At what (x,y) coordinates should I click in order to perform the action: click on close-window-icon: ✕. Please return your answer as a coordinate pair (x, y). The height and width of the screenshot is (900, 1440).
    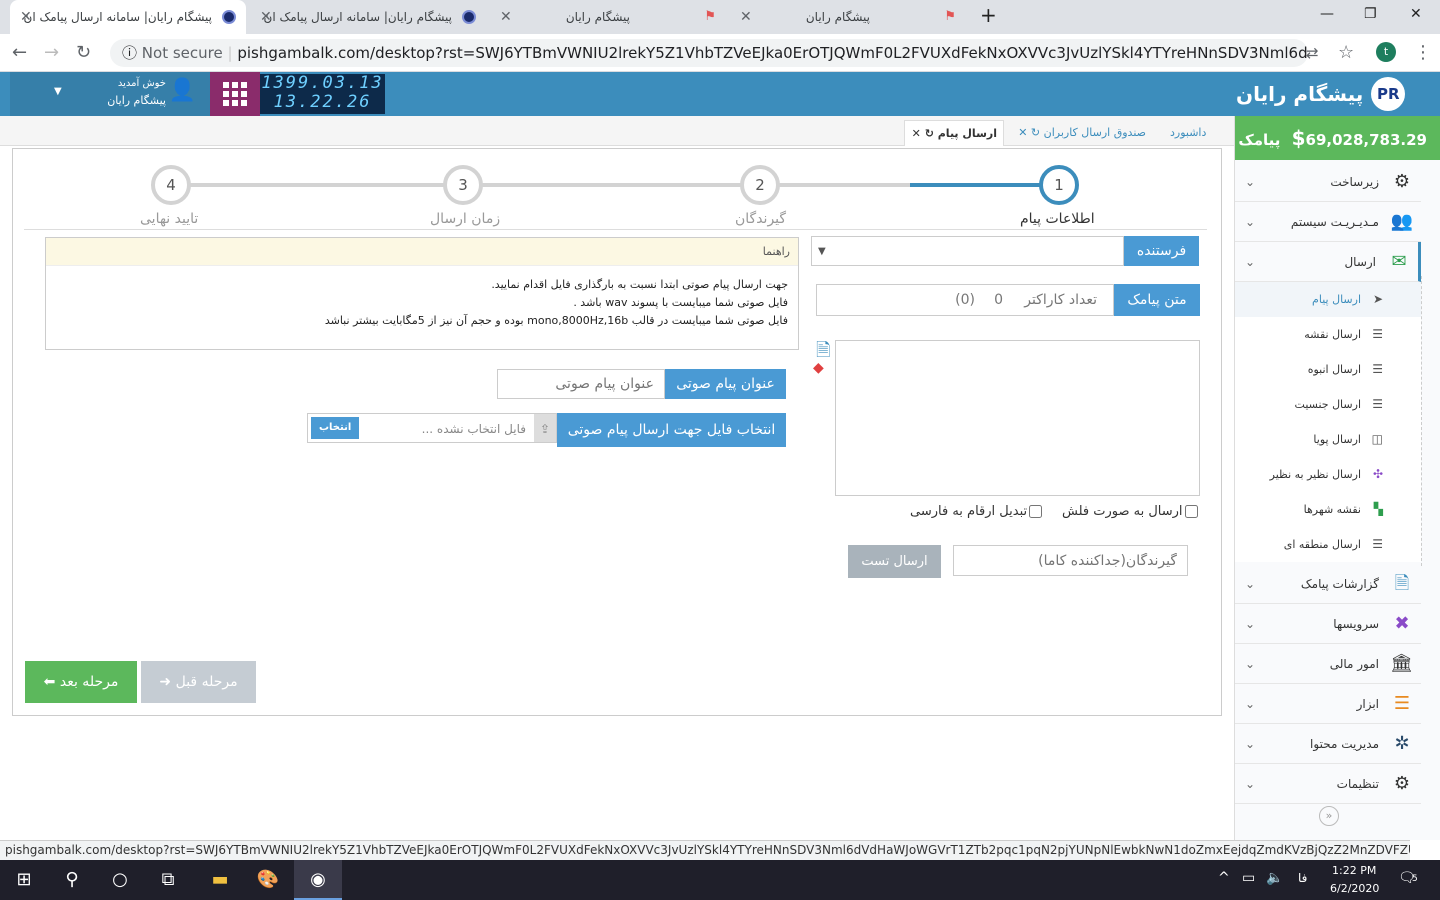
    Looking at the image, I should click on (1416, 14).